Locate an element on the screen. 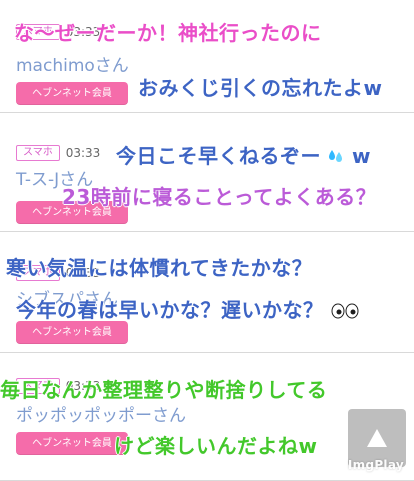 The width and height of the screenshot is (414, 481). overlay-caption-line2: けど楽しいんだよねw is located at coordinates (216, 446).